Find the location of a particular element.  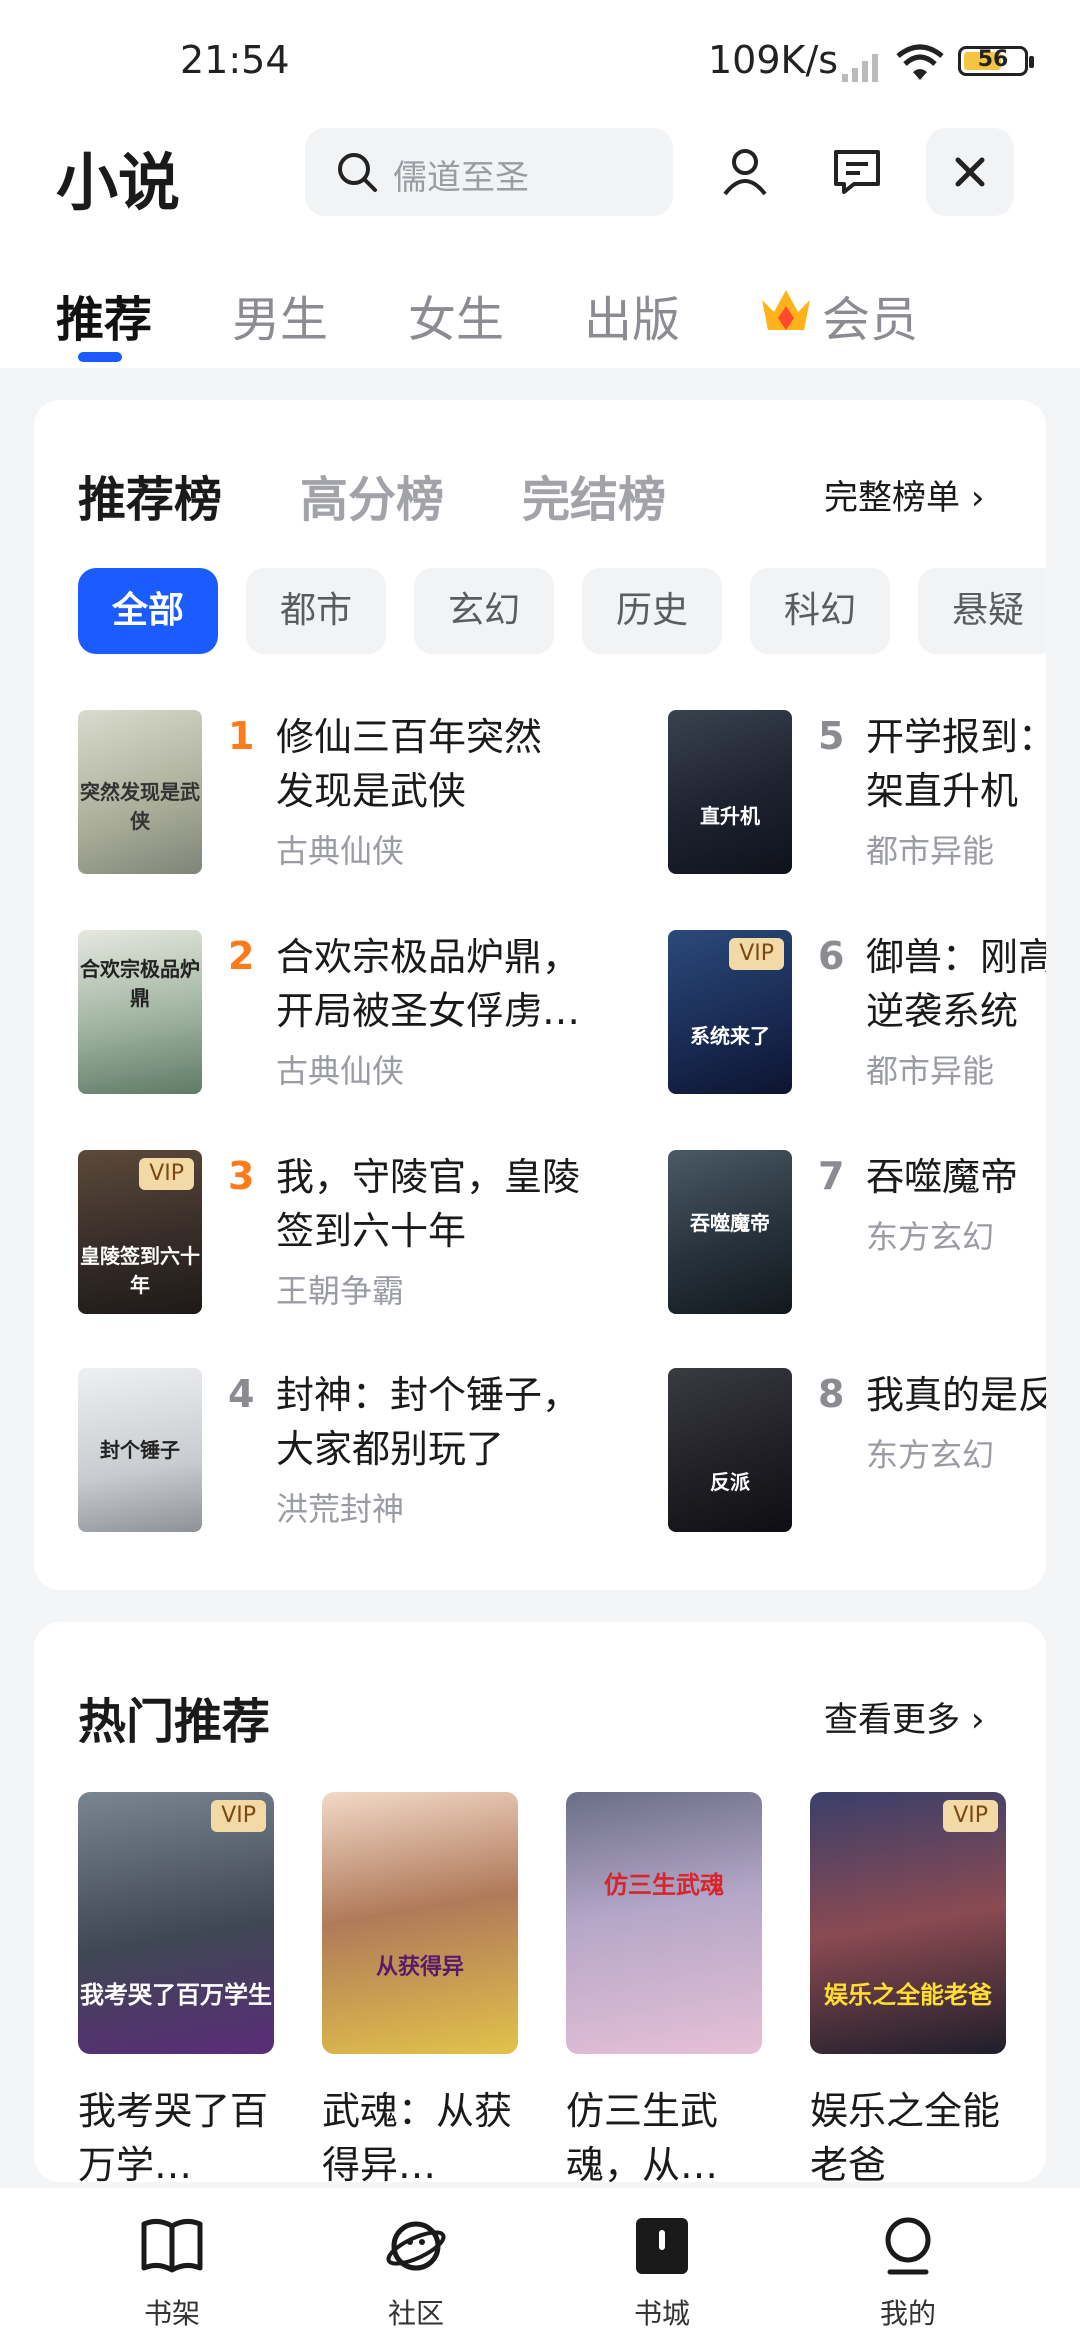

book-cover: 反派 is located at coordinates (730, 1450).